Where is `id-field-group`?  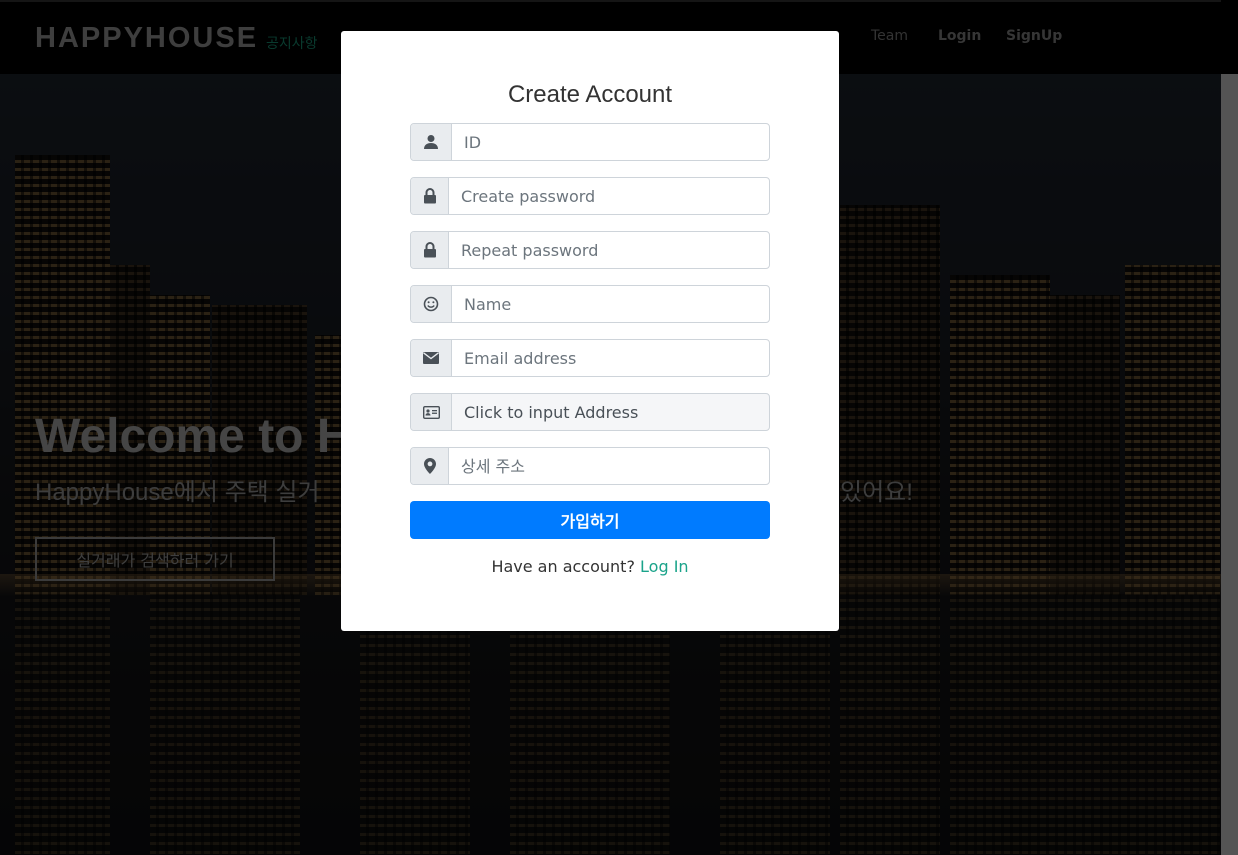
id-field-group is located at coordinates (590, 142).